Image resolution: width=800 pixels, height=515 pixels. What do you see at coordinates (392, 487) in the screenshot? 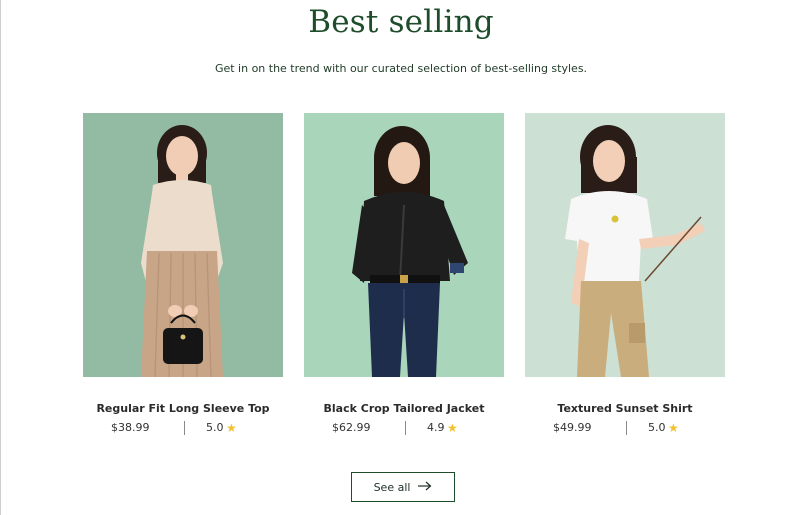
I see `see-all-label: See all` at bounding box center [392, 487].